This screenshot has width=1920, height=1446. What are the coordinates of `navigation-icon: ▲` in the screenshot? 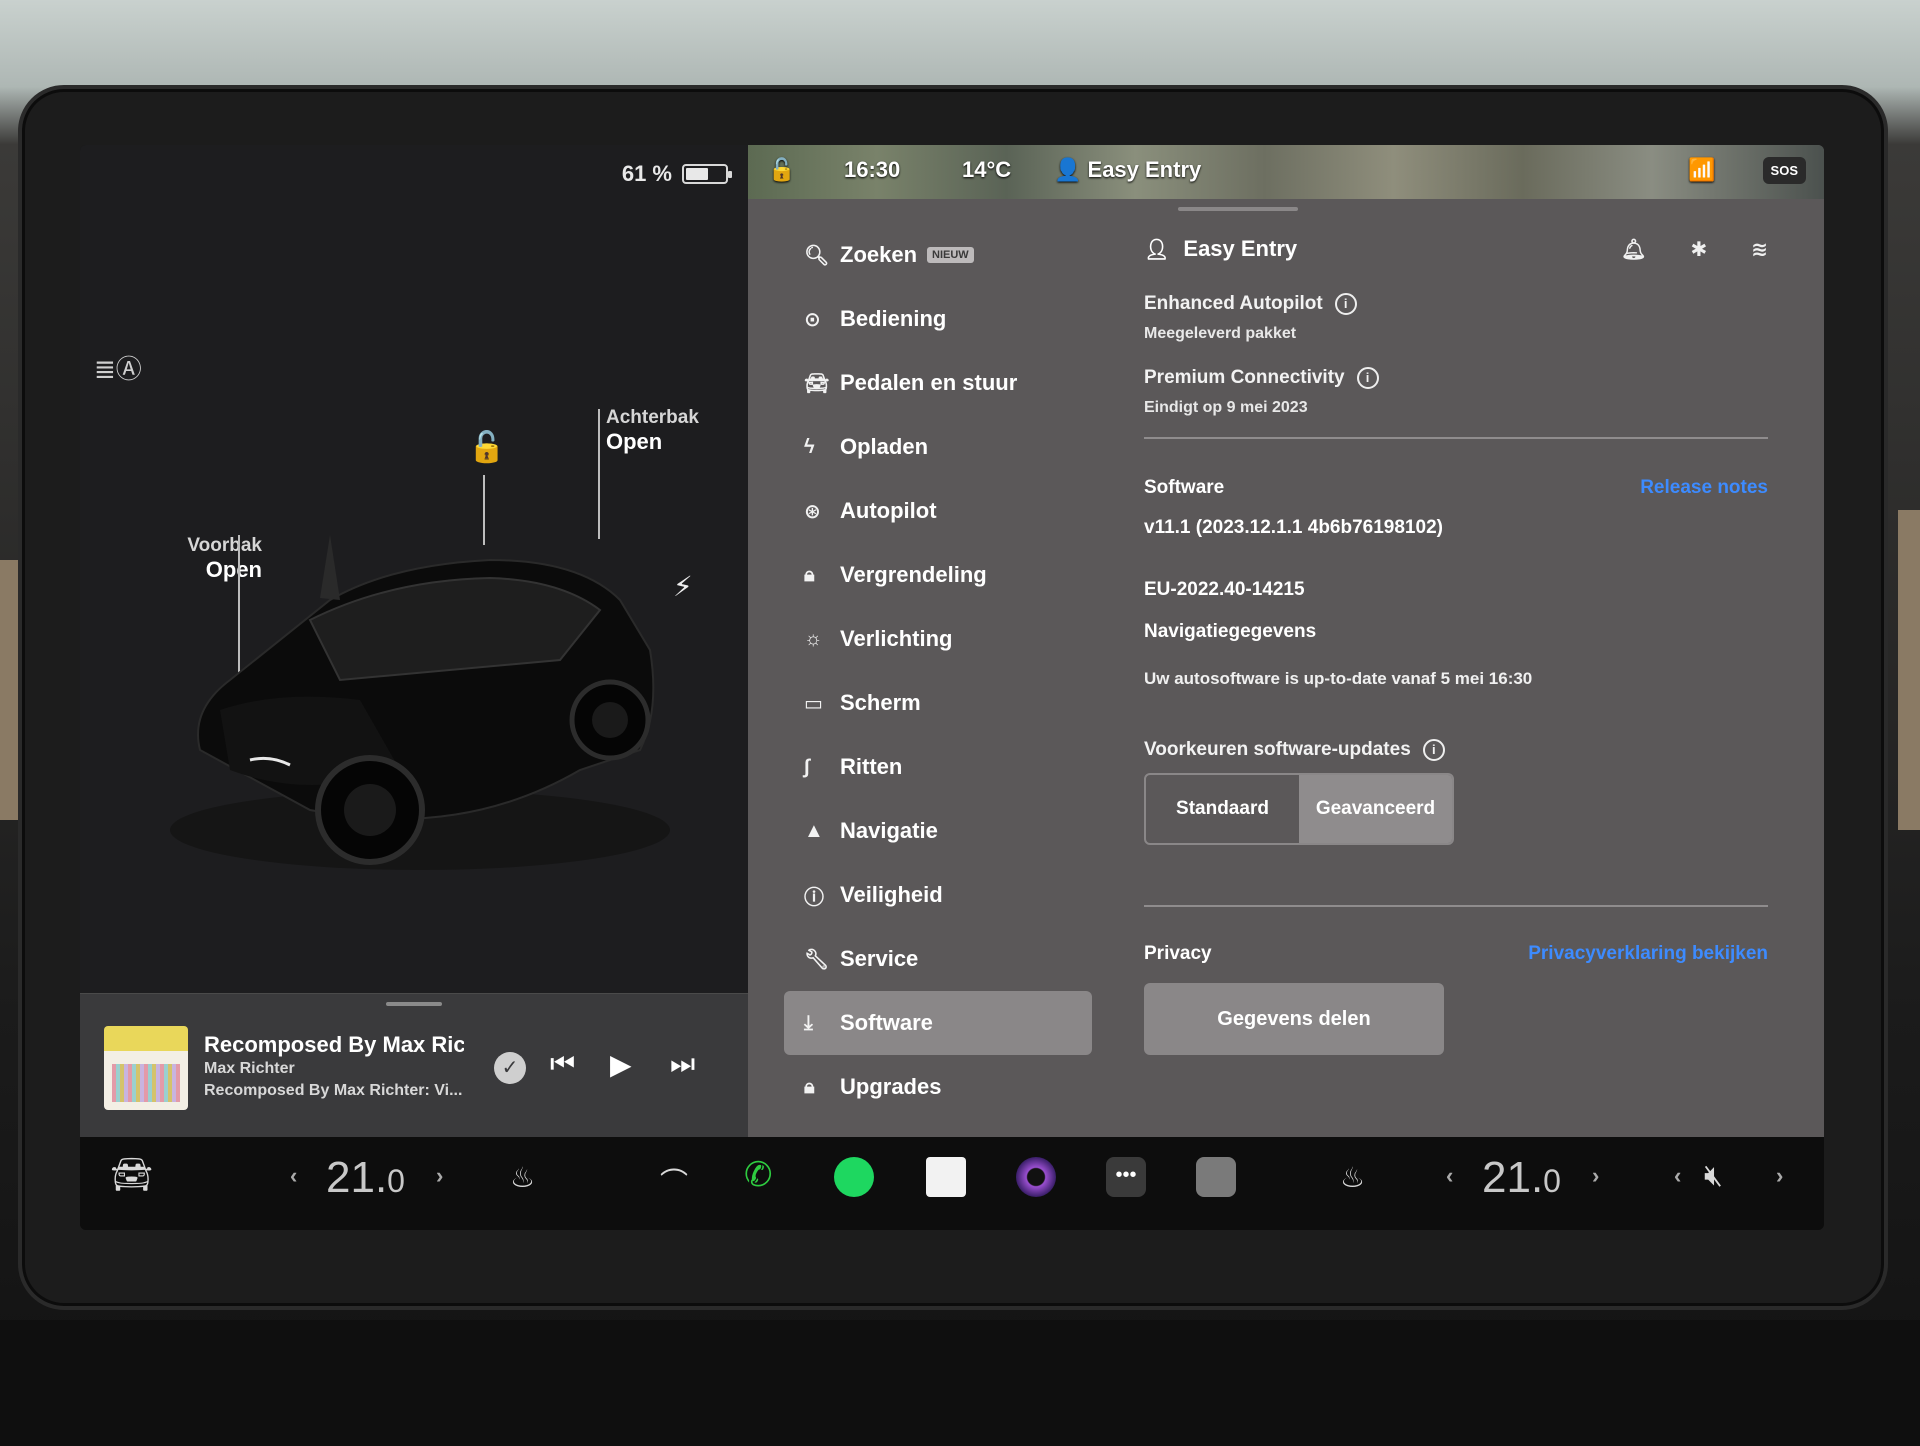 It's located at (814, 830).